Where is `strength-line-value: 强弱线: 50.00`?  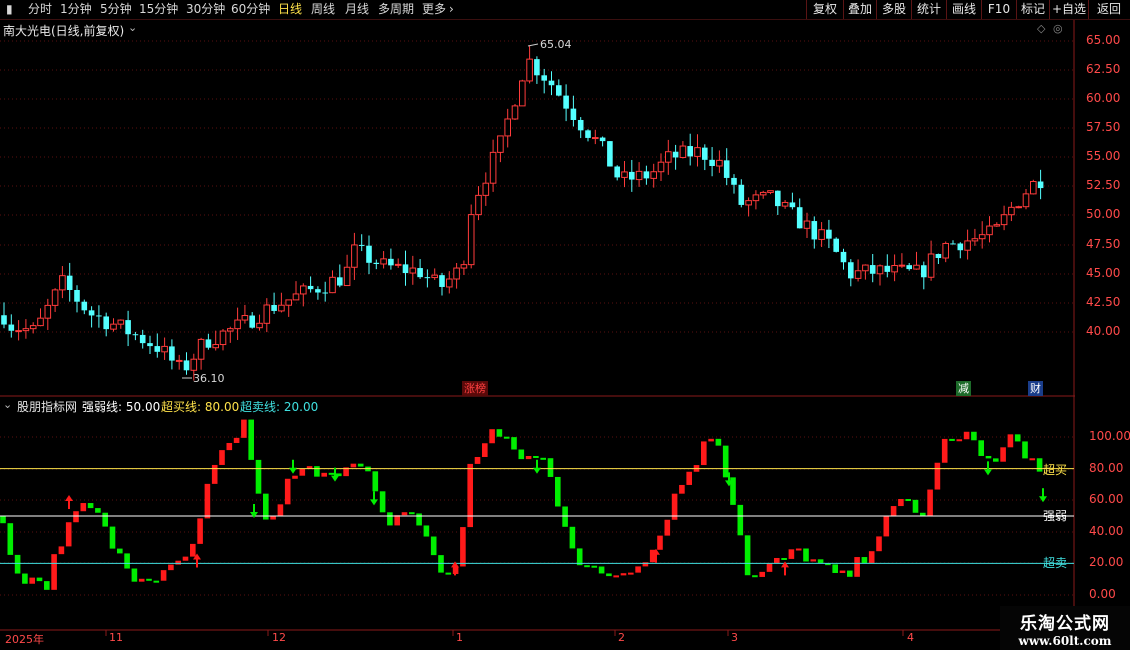
strength-line-value: 强弱线: 50.00 is located at coordinates (121, 407).